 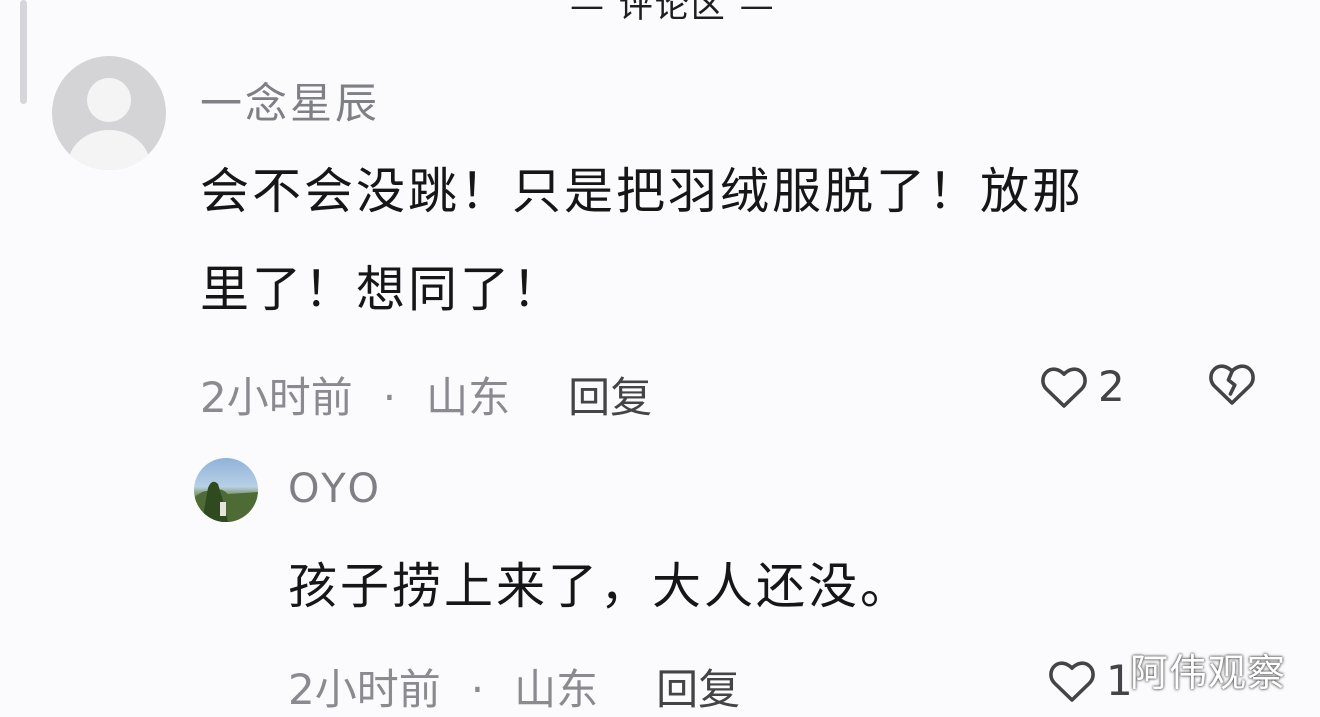 What do you see at coordinates (642, 191) in the screenshot?
I see `comment-line: 会不会没跳！只是把羽绒服脱了！放那` at bounding box center [642, 191].